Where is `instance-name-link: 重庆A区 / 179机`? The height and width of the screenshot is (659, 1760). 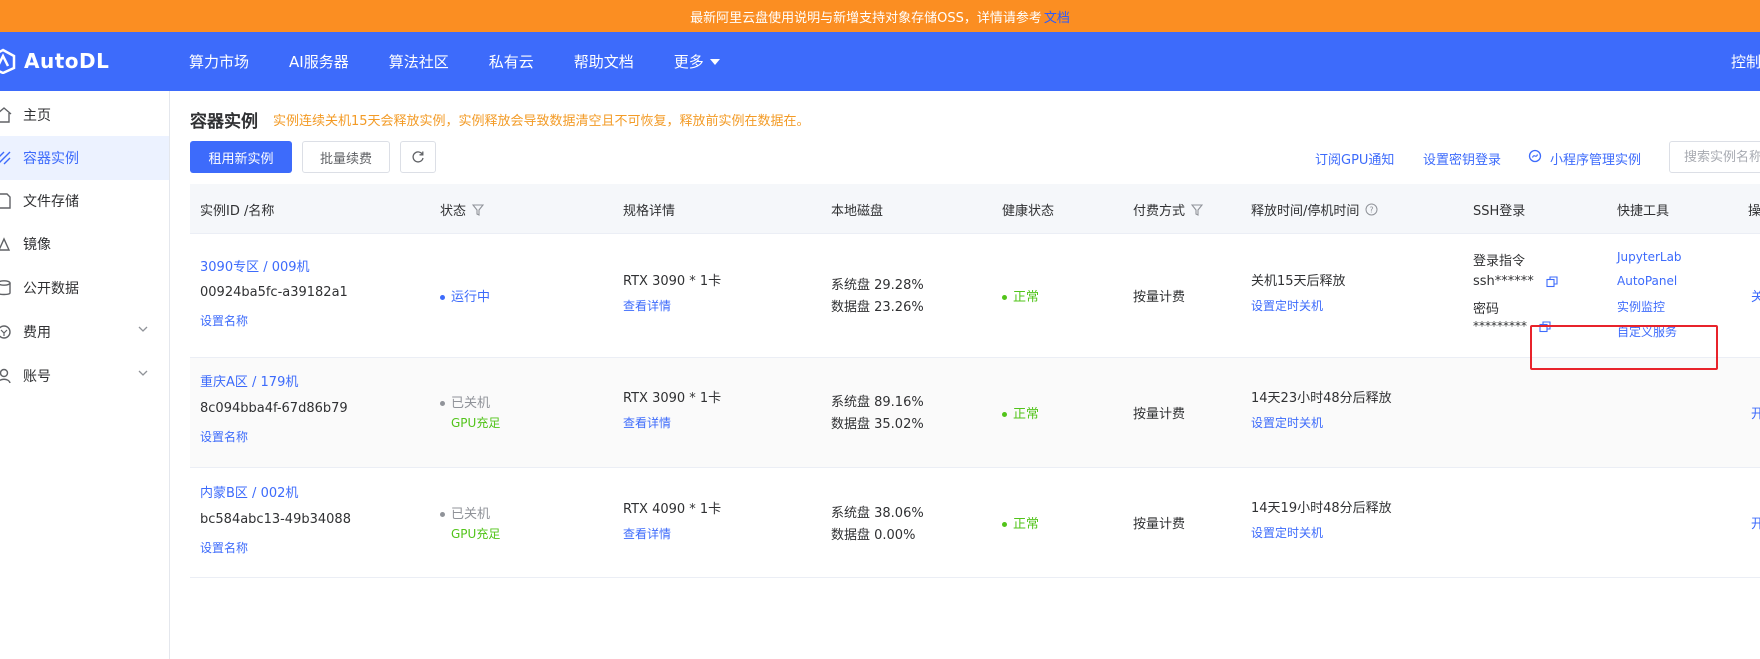
instance-name-link: 重庆A区 / 179机 is located at coordinates (249, 380).